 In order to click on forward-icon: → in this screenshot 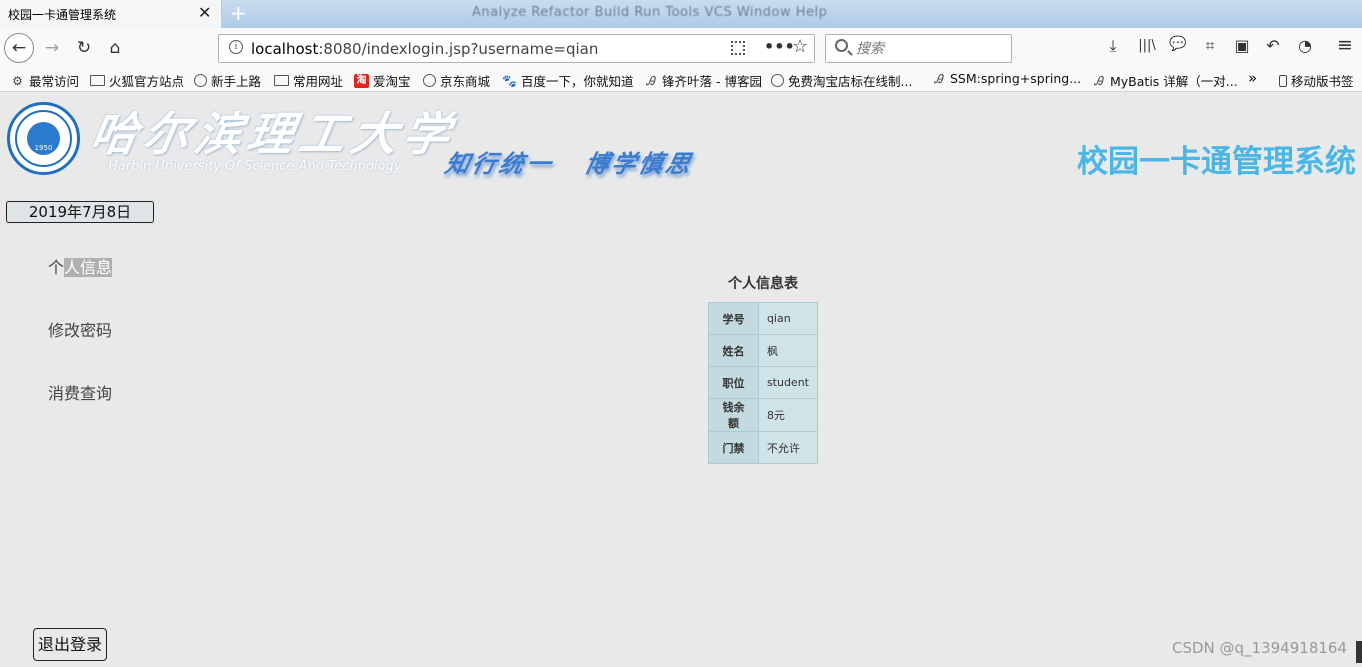, I will do `click(52, 48)`.